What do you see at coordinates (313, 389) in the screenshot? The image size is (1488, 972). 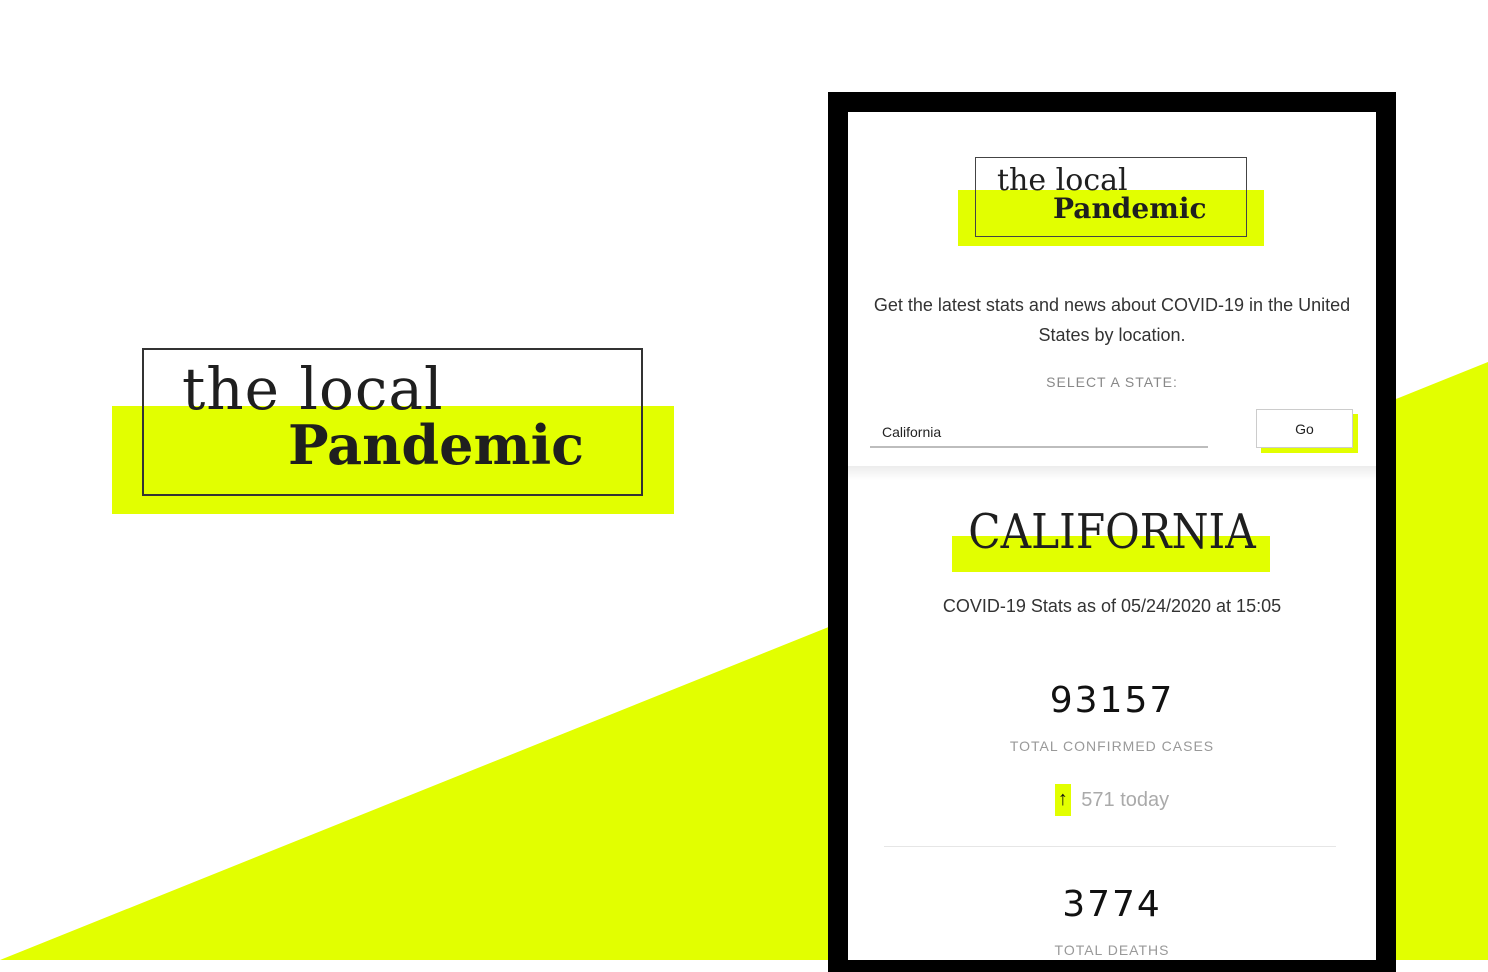 I see `hero-logo-line1: the local` at bounding box center [313, 389].